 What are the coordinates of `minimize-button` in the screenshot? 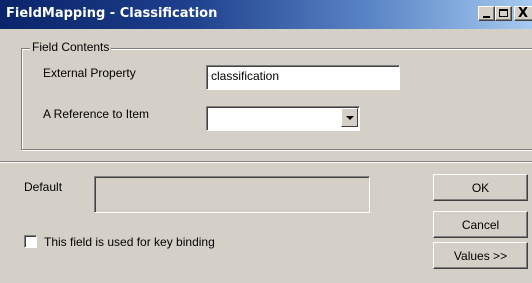 It's located at (486, 13).